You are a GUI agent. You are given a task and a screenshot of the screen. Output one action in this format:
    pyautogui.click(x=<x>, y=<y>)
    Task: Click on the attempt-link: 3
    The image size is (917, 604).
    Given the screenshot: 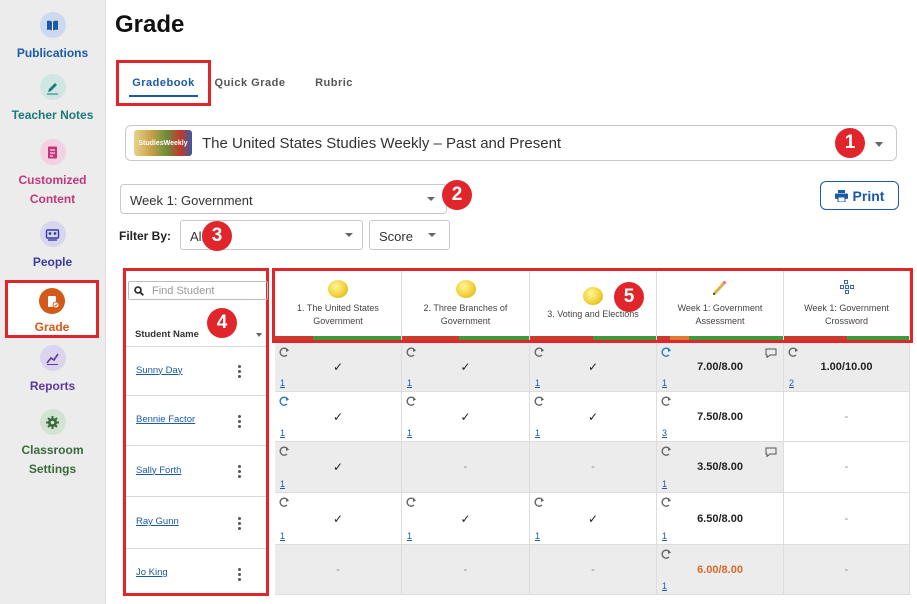 What is the action you would take?
    pyautogui.click(x=664, y=433)
    